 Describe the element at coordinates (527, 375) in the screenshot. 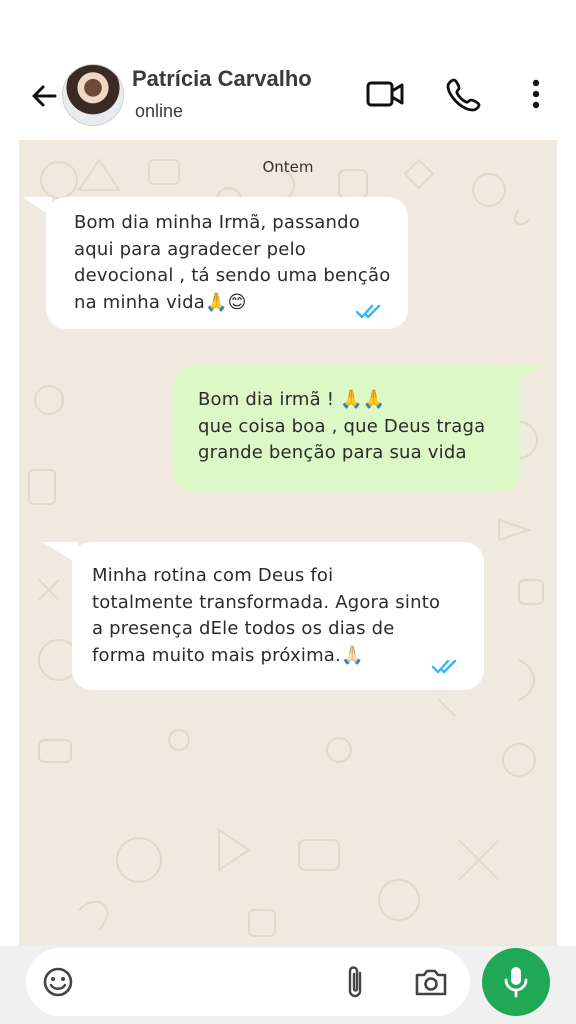

I see `bubble-tail-sent` at that location.